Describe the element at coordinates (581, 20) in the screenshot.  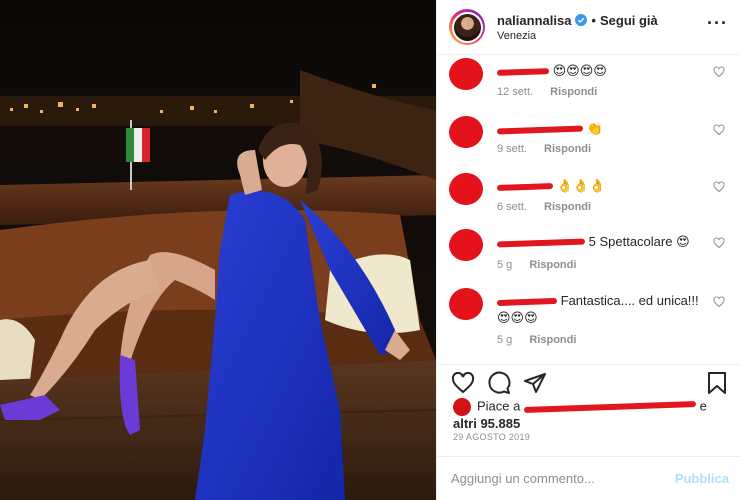
I see `verified-badge-icon` at that location.